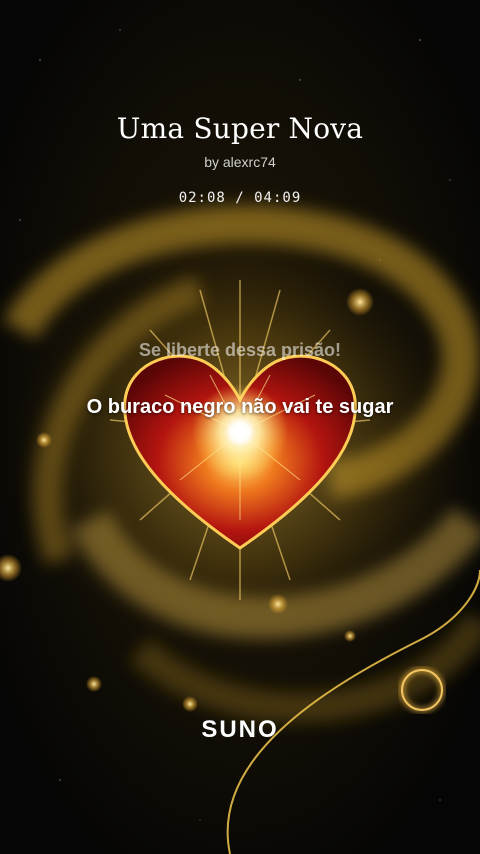 The width and height of the screenshot is (480, 854). Describe the element at coordinates (240, 162) in the screenshot. I see `artist-name: by alexrc74` at that location.